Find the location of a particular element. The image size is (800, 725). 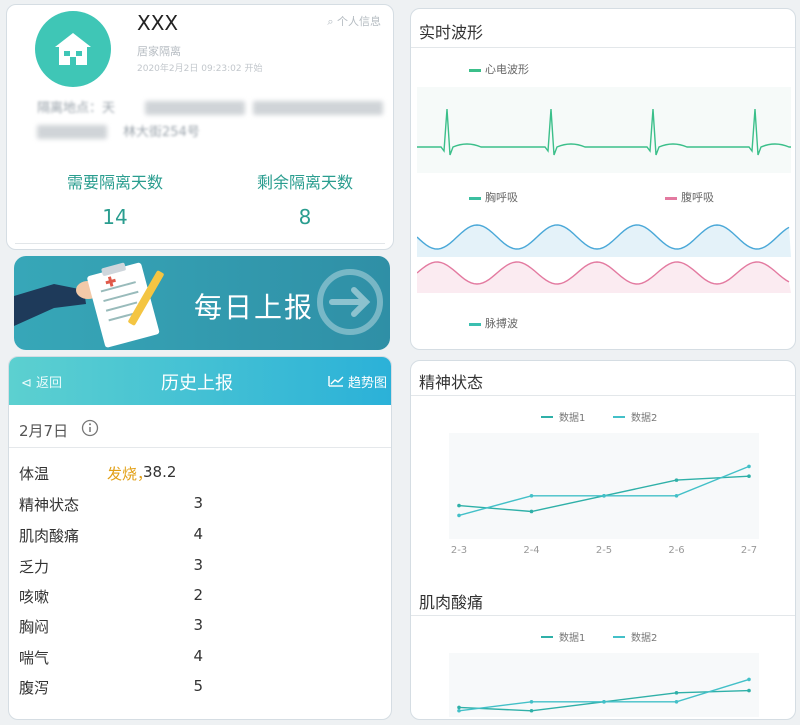

redacted-block is located at coordinates (318, 108).